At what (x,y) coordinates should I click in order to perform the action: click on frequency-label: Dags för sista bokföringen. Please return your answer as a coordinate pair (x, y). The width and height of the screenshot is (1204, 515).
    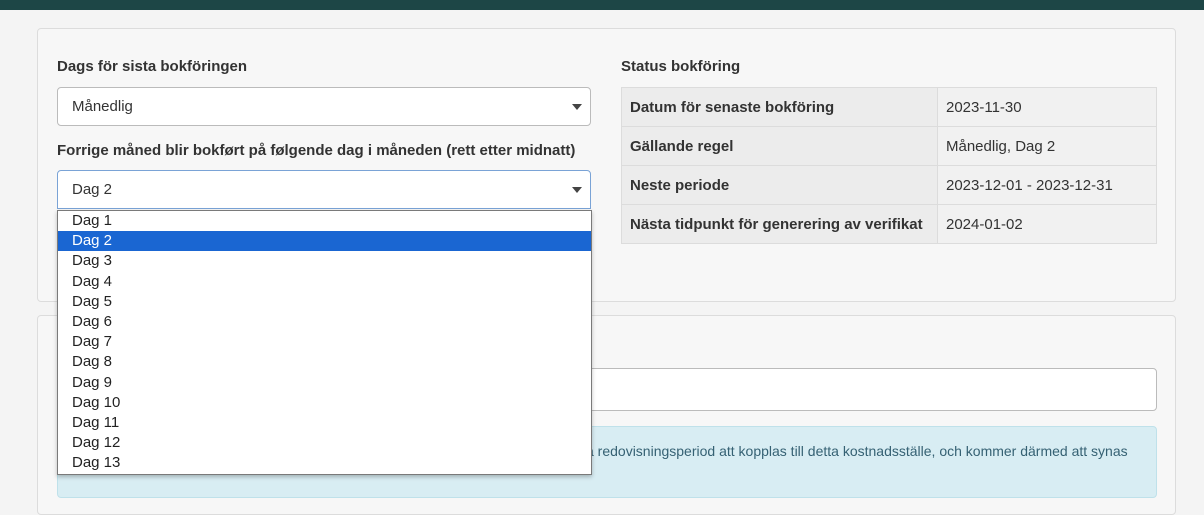
    Looking at the image, I should click on (152, 66).